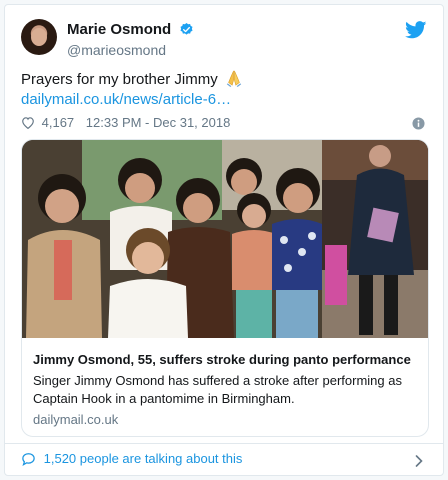  Describe the element at coordinates (28, 122) in the screenshot. I see `heart-icon` at that location.